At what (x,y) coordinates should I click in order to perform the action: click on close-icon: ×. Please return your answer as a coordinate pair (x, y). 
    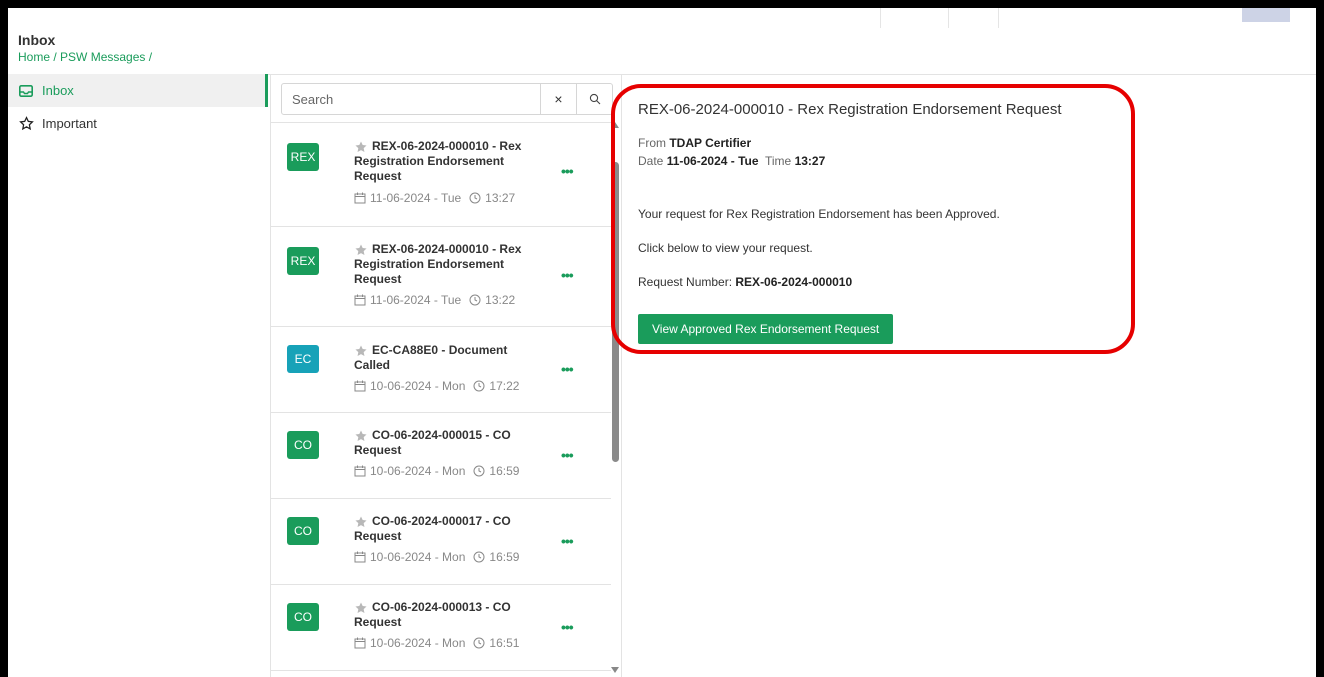
    Looking at the image, I should click on (558, 99).